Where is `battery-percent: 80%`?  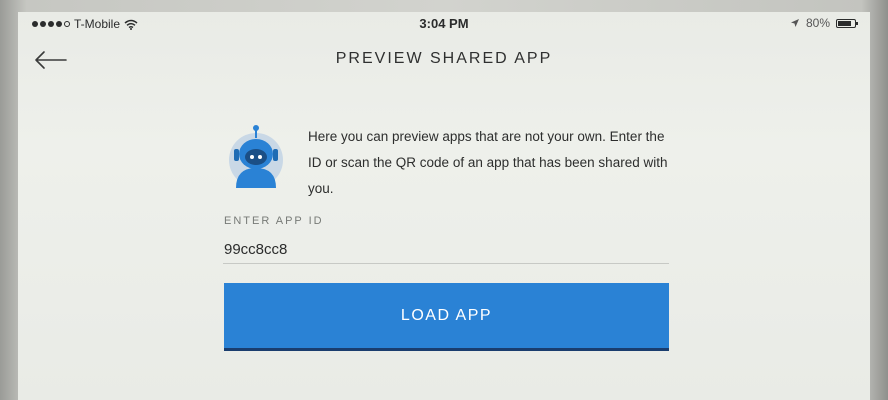
battery-percent: 80% is located at coordinates (817, 23).